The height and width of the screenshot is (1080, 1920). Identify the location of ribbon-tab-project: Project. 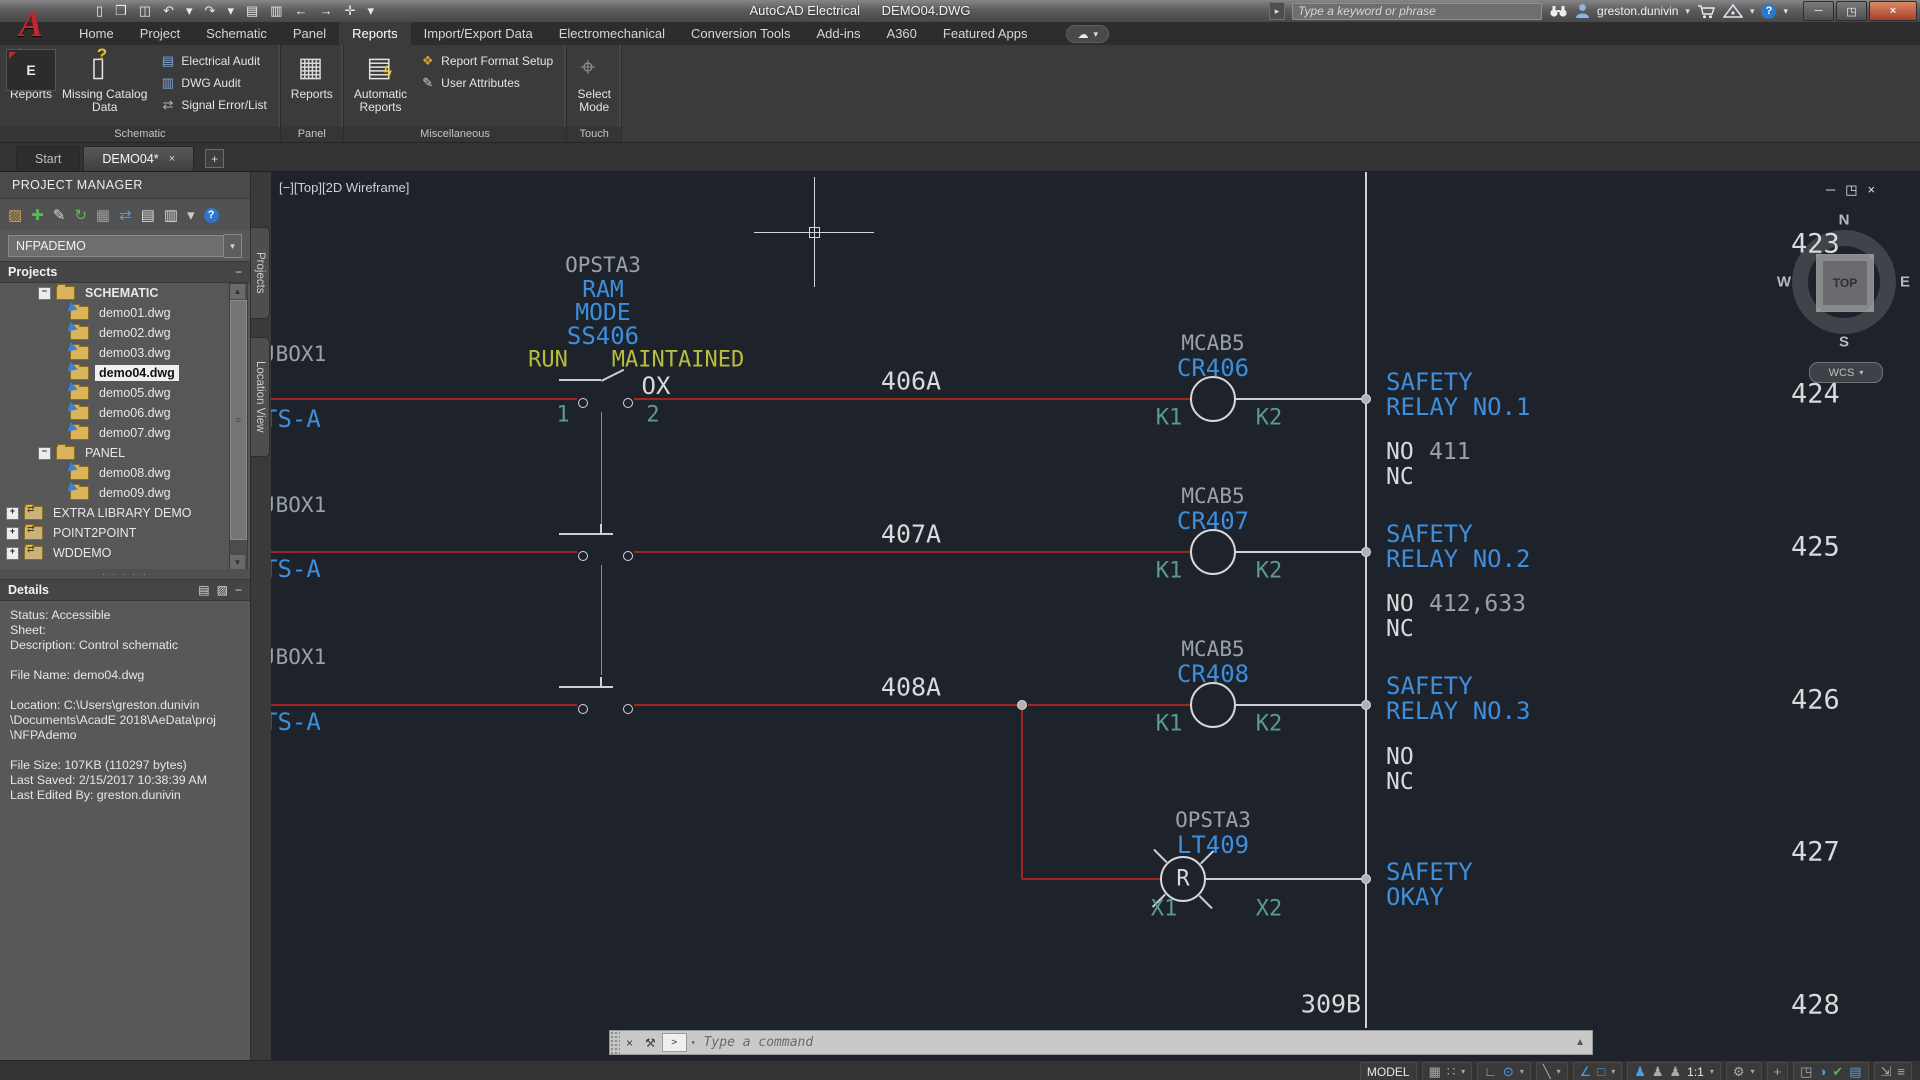
(160, 33).